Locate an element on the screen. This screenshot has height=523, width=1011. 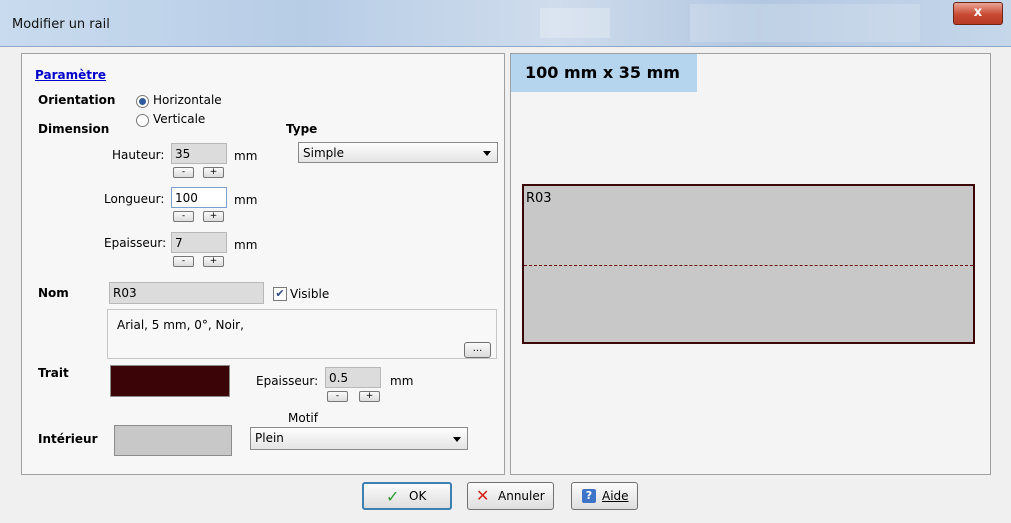
hauteur-increment-button: + is located at coordinates (213, 172).